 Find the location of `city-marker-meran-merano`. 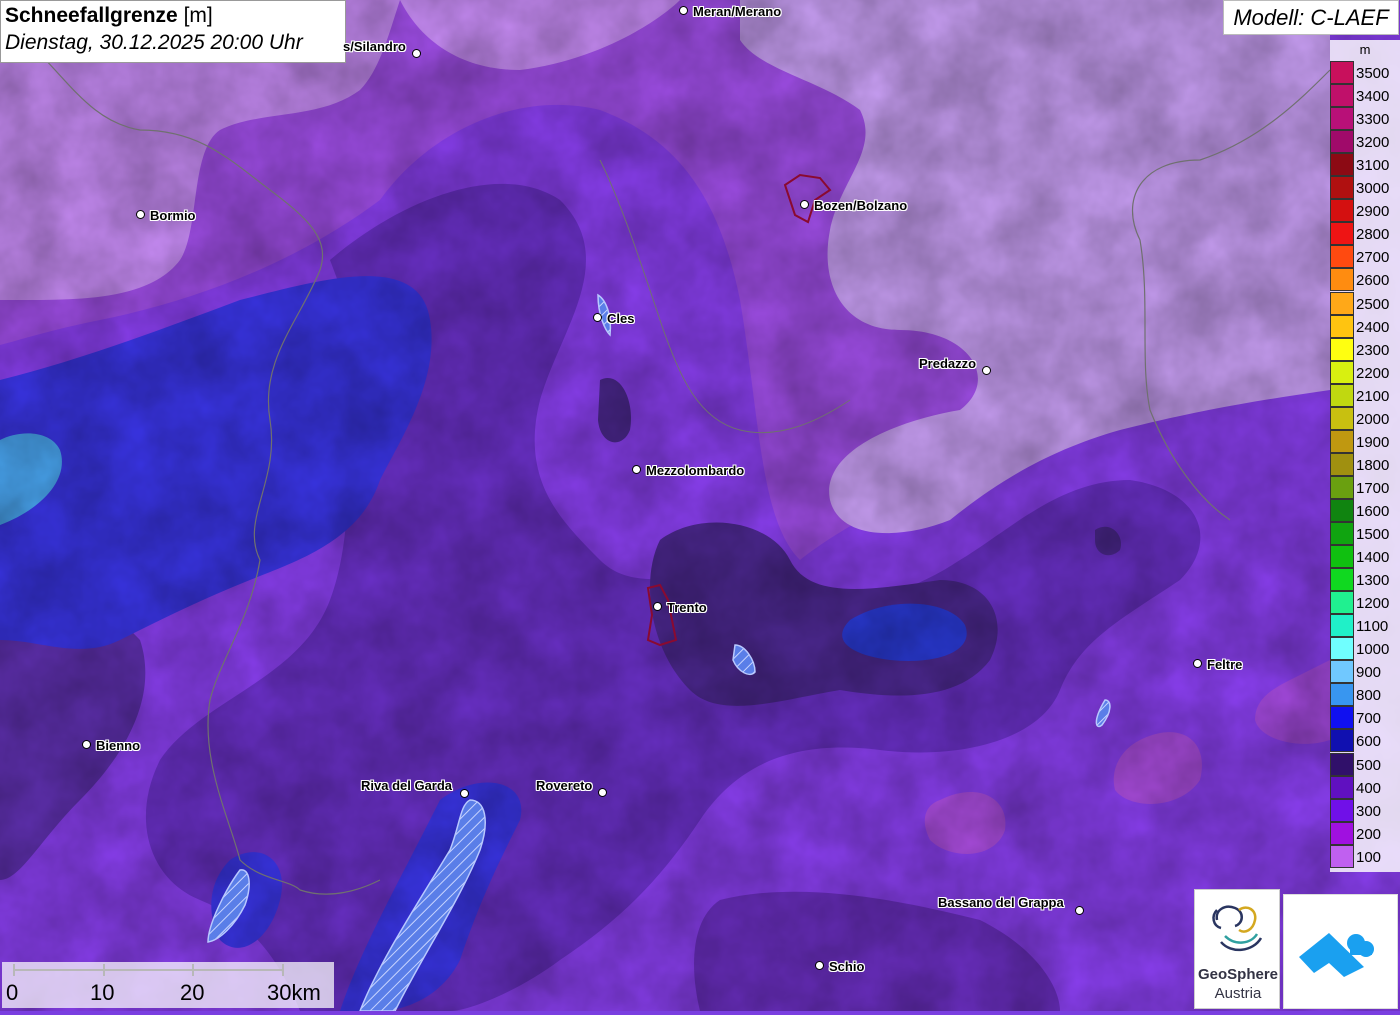

city-marker-meran-merano is located at coordinates (683, 10).